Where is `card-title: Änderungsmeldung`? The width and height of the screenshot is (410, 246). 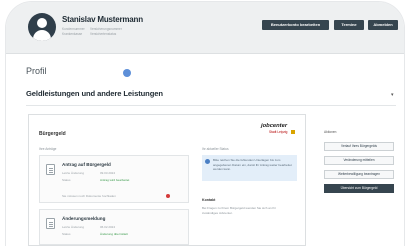
card-title: Änderungsmeldung is located at coordinates (84, 218).